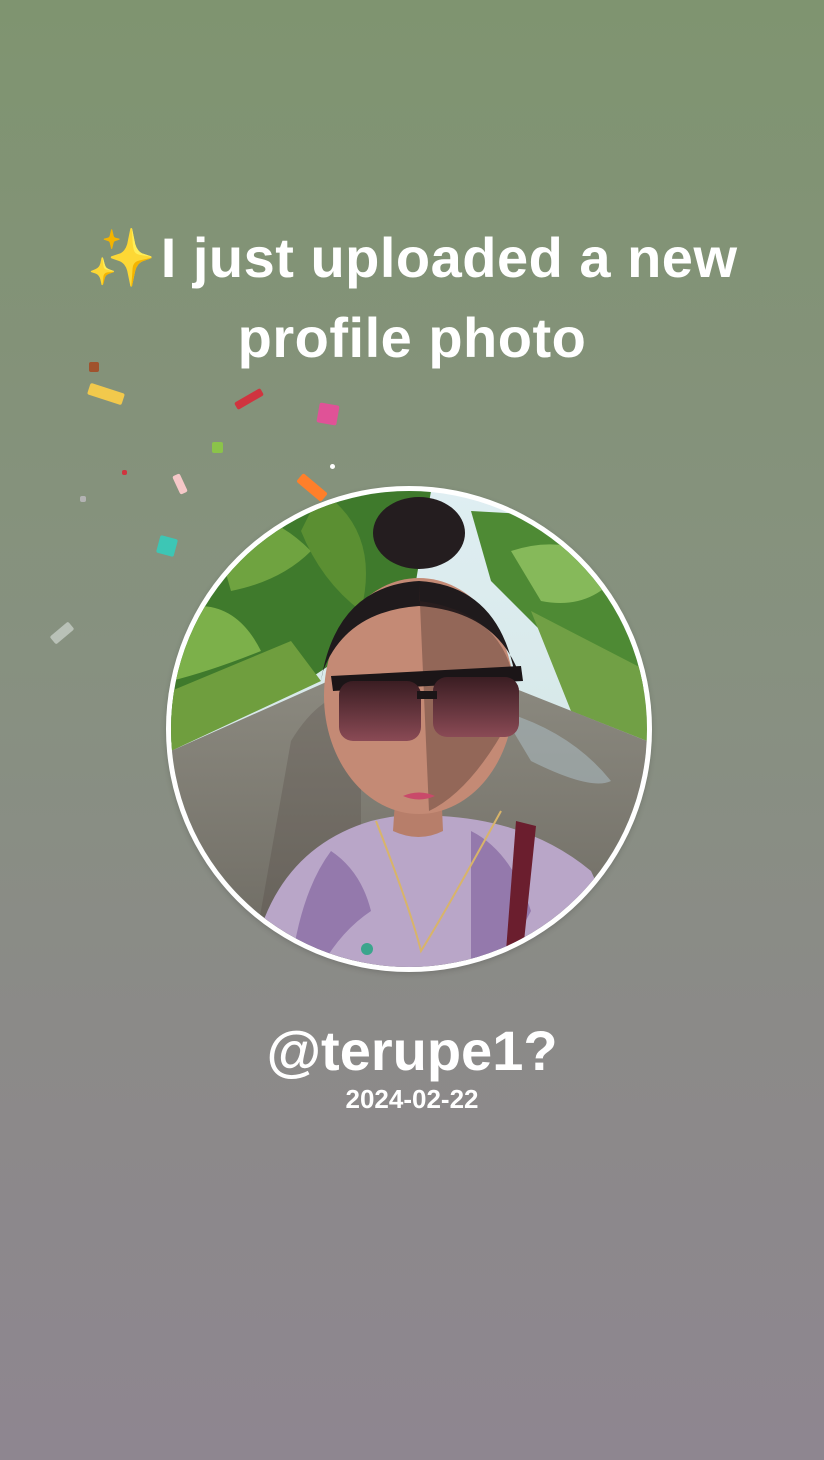 The width and height of the screenshot is (824, 1460). I want to click on profile-username: @terupe1?, so click(412, 1050).